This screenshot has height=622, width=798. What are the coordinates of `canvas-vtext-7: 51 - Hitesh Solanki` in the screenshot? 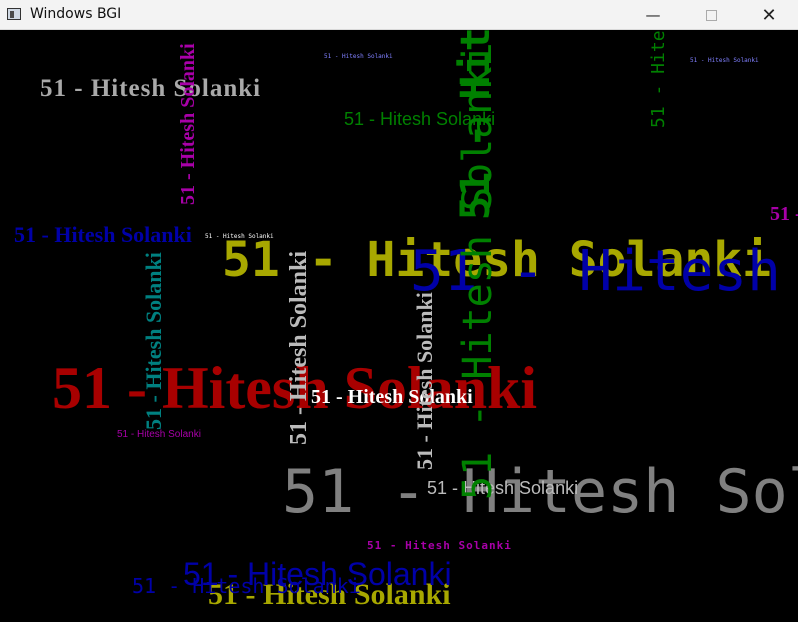 It's located at (478, 271).